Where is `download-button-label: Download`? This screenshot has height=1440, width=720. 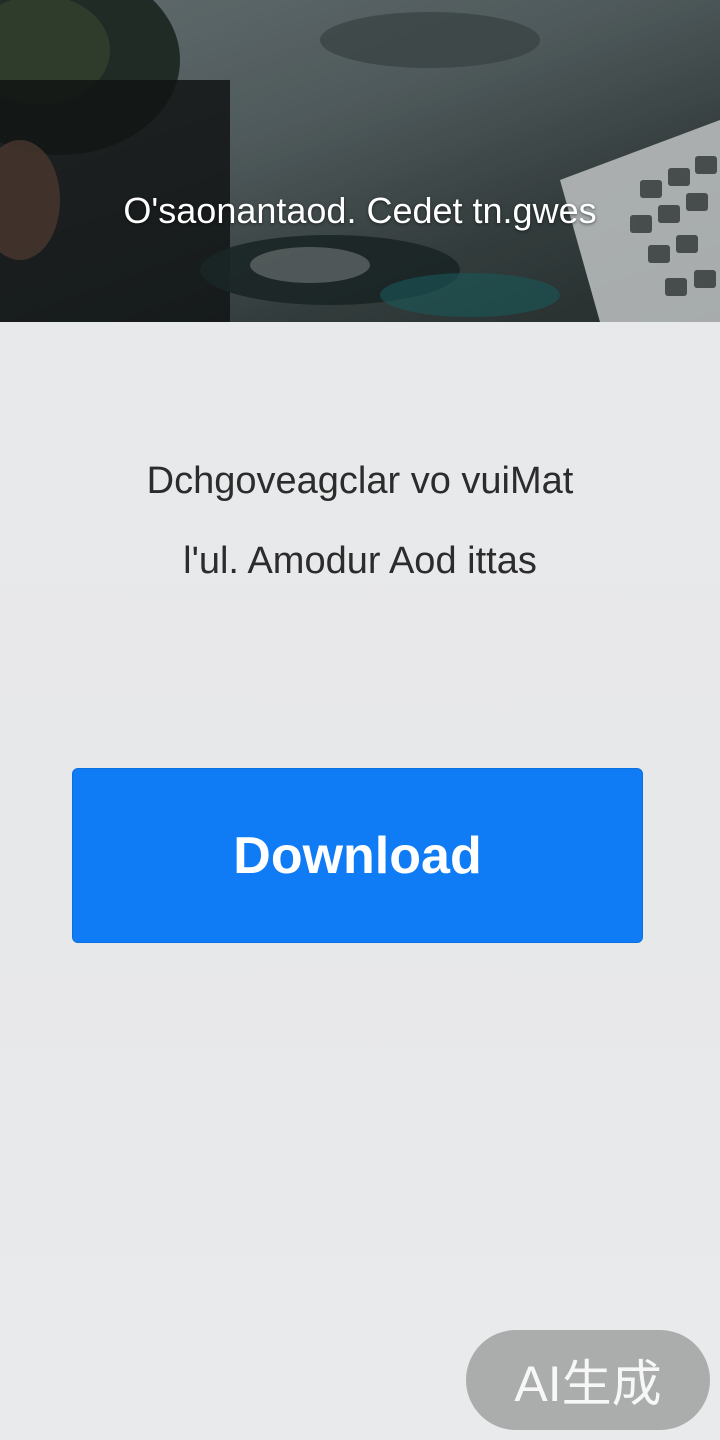 download-button-label: Download is located at coordinates (357, 855).